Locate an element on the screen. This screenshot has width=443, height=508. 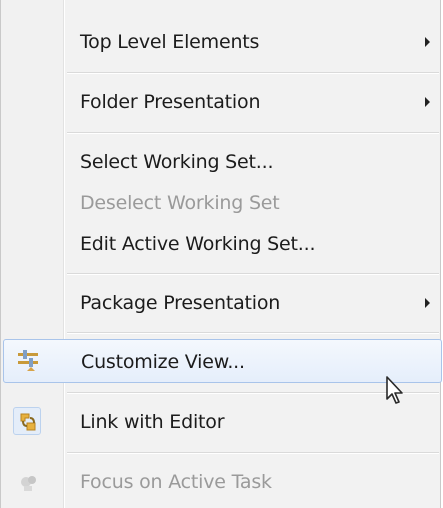
mouse-cursor-icon is located at coordinates (394, 390).